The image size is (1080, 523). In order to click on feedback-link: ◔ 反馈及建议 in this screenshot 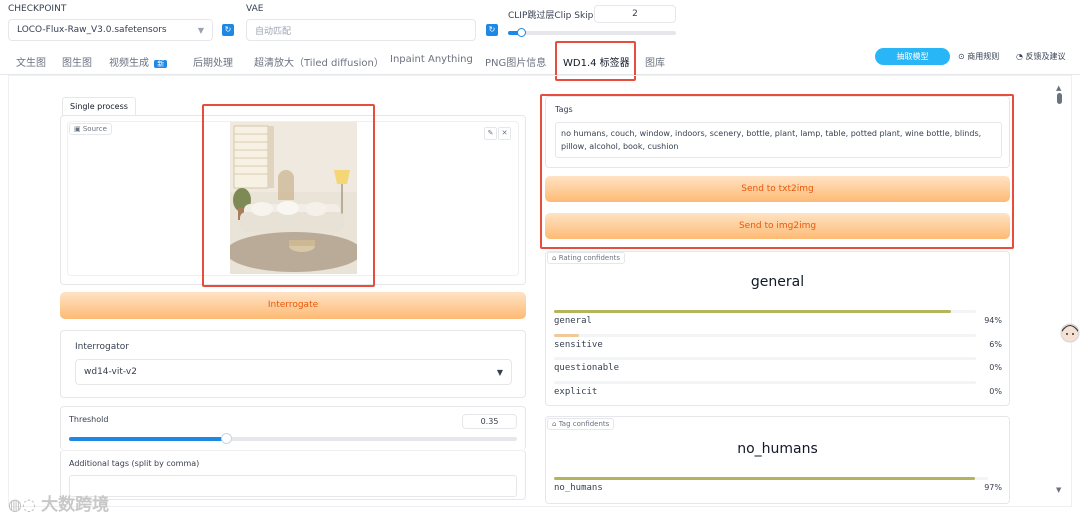, I will do `click(1041, 56)`.